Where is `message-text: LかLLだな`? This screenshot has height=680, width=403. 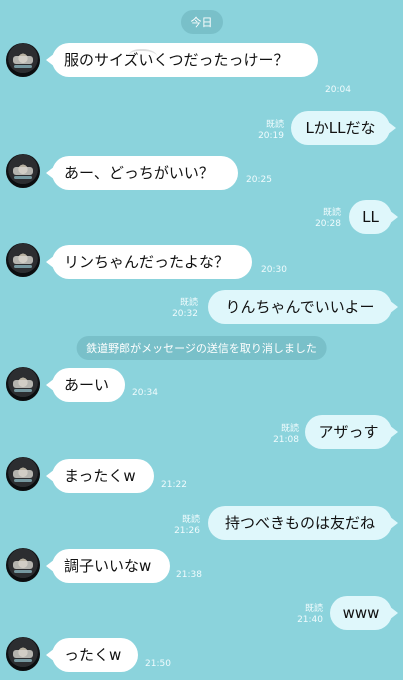
message-text: LかLLだな is located at coordinates (340, 128).